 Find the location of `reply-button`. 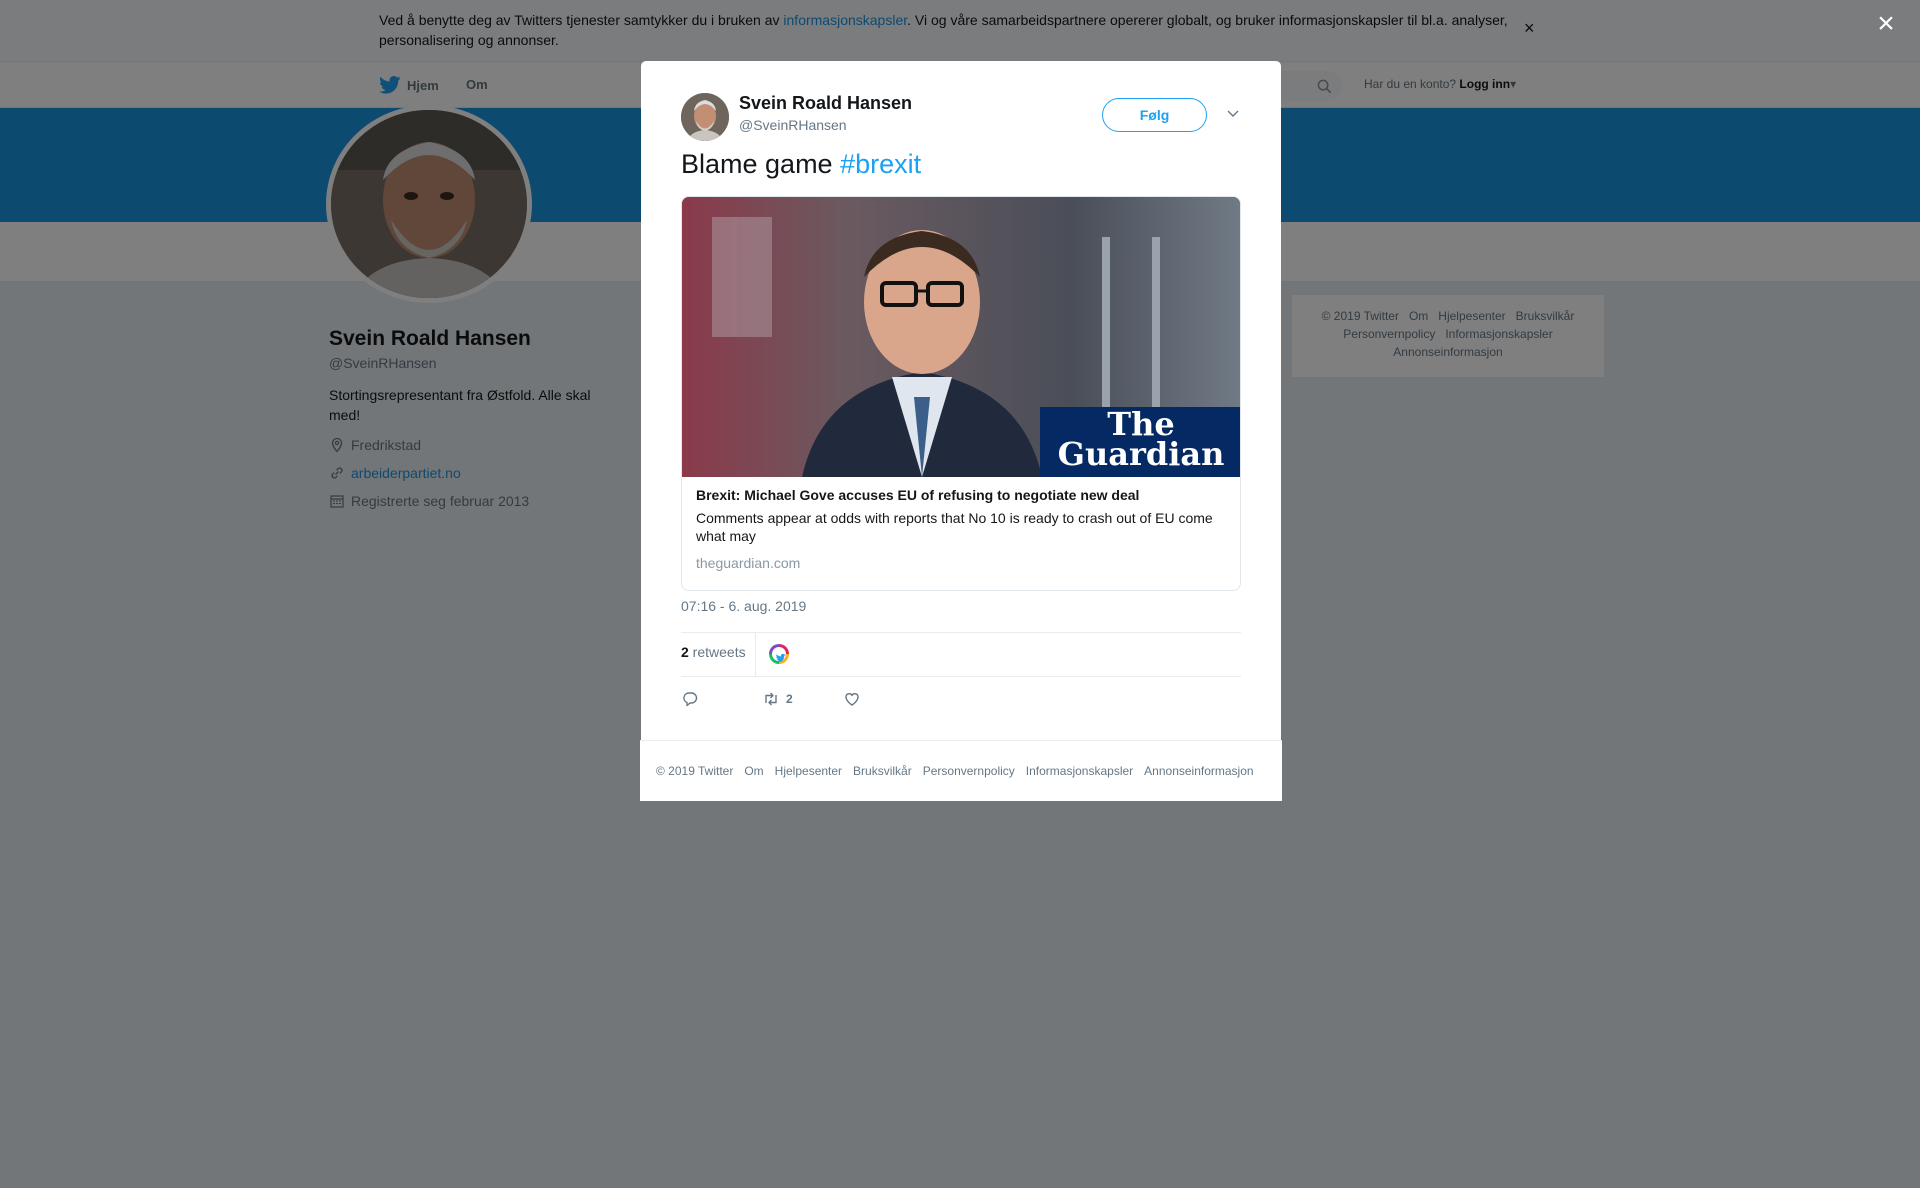

reply-button is located at coordinates (690, 699).